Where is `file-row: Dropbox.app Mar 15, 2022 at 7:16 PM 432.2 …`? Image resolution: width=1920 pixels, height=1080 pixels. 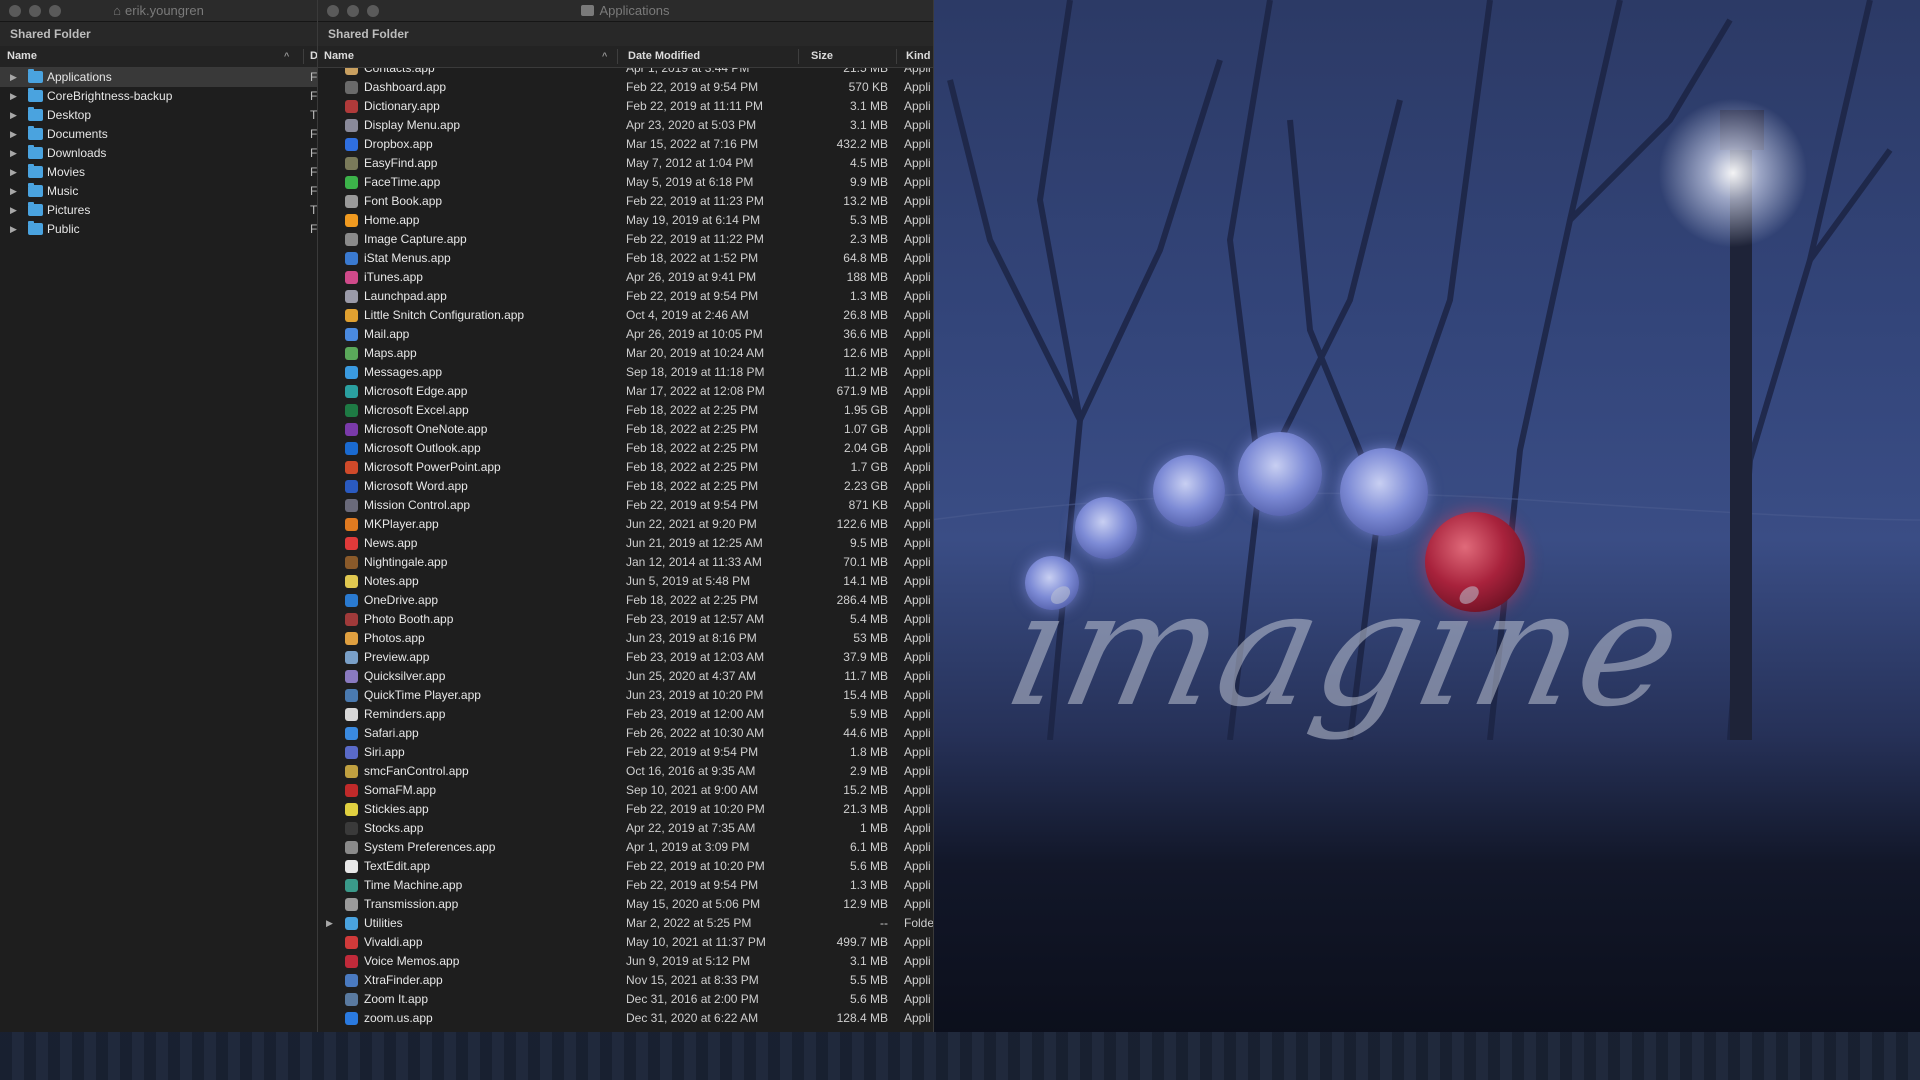 file-row: Dropbox.app Mar 15, 2022 at 7:16 PM 432.2 … is located at coordinates (625, 144).